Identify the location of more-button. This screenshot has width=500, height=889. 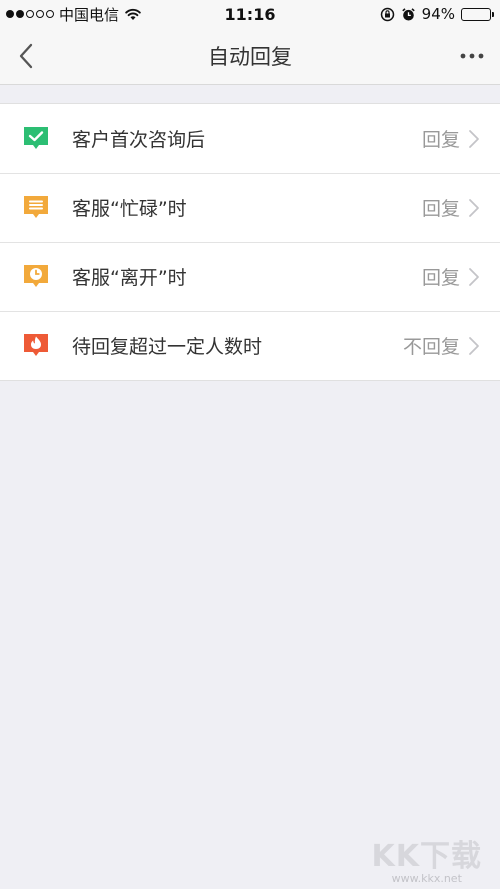
(472, 56).